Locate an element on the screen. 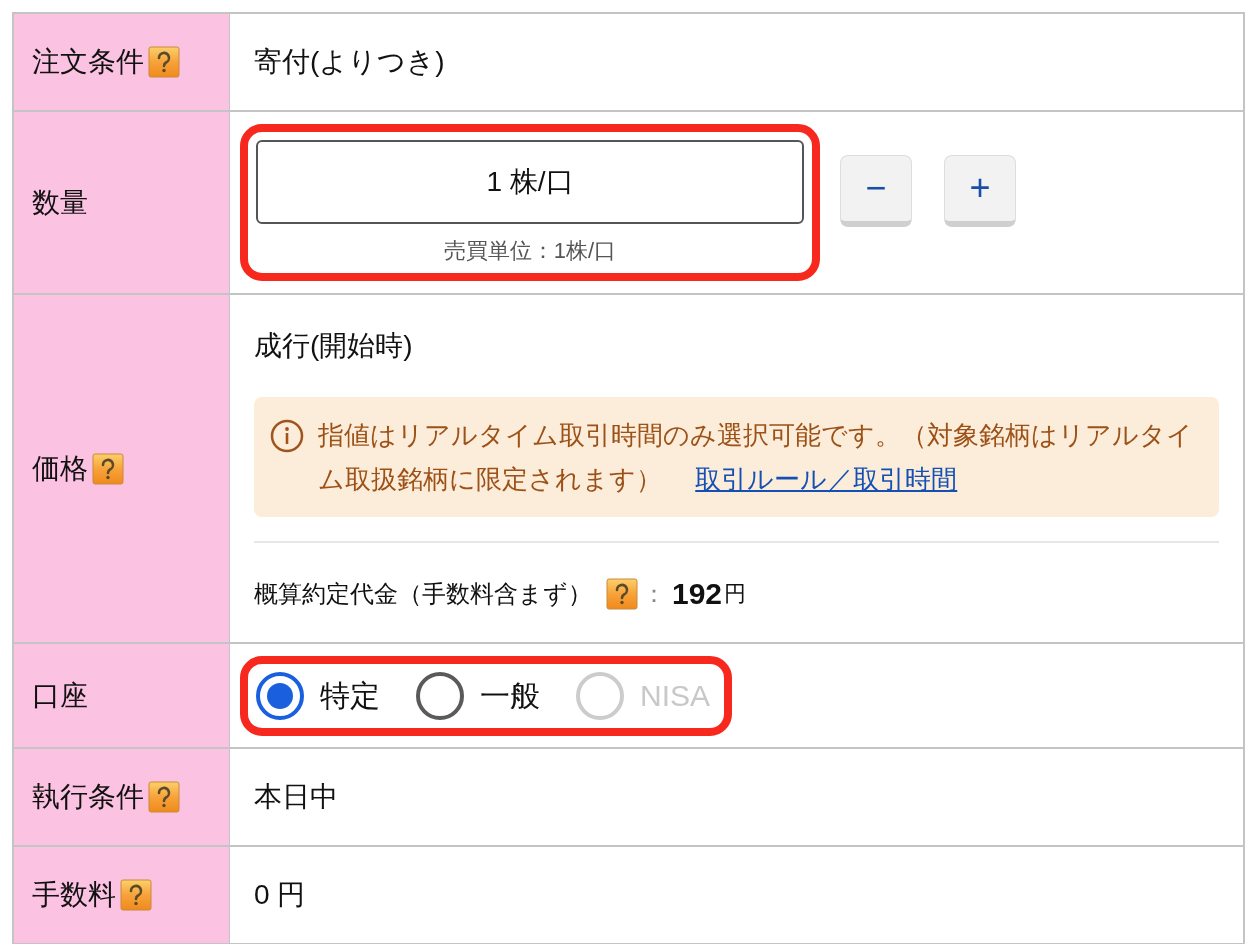 The image size is (1256, 944). row-label: 執行条件 is located at coordinates (88, 797).